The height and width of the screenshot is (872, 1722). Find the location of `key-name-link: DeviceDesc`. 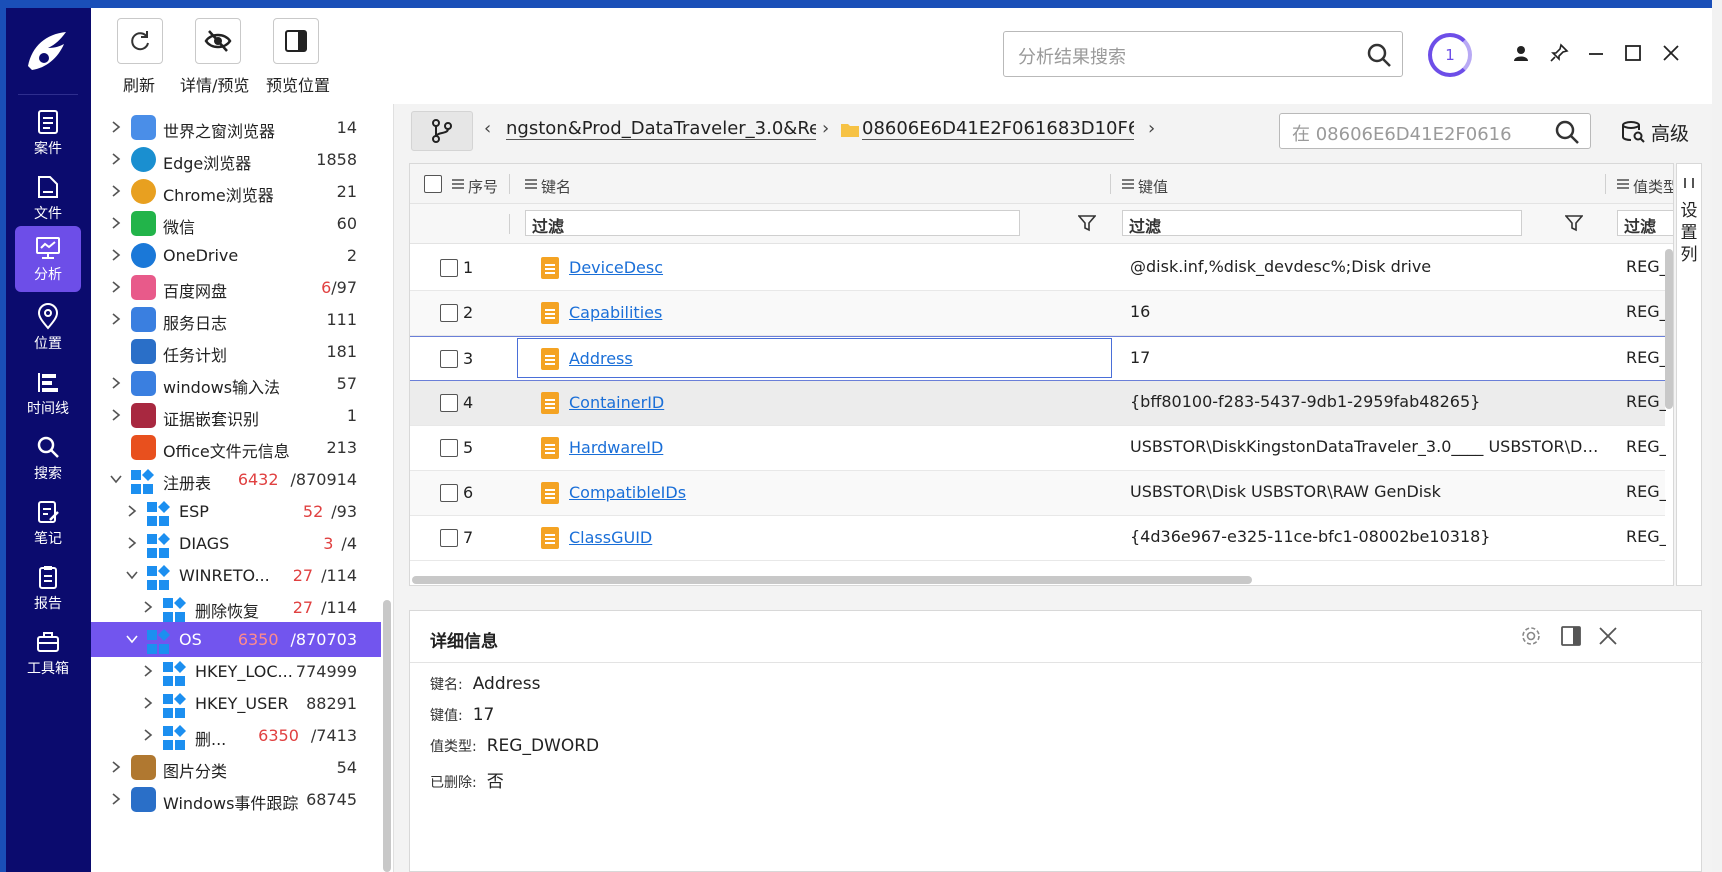

key-name-link: DeviceDesc is located at coordinates (616, 267).